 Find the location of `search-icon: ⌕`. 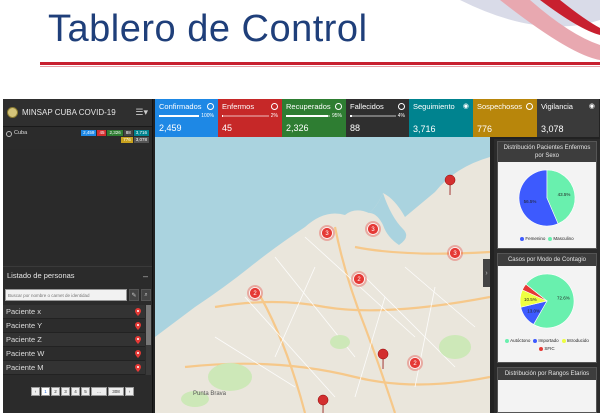

search-icon: ⌕ is located at coordinates (146, 295).